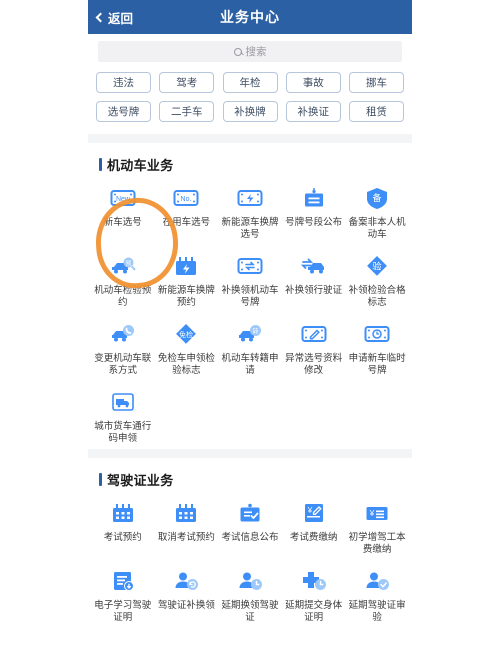  What do you see at coordinates (377, 611) in the screenshot?
I see `grid-item-label: 延期驾驶证审验` at bounding box center [377, 611].